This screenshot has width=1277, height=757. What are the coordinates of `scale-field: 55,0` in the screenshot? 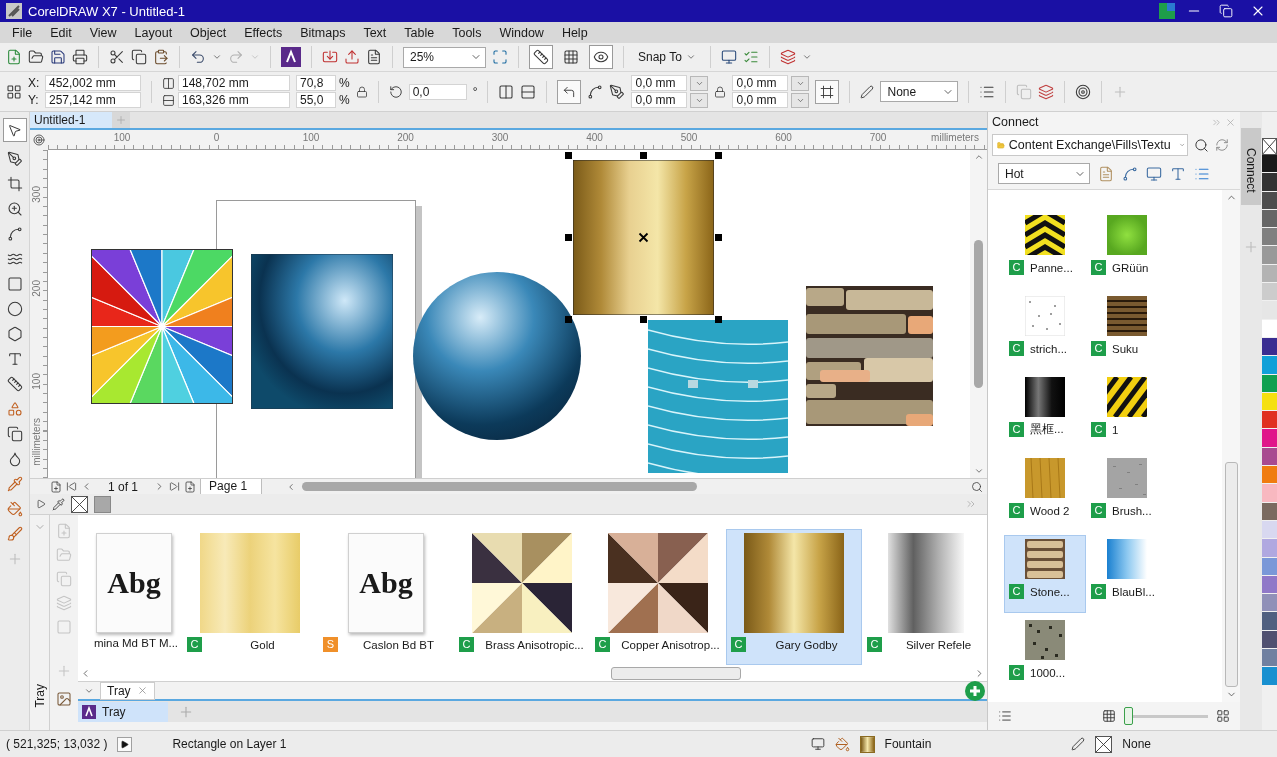 It's located at (316, 100).